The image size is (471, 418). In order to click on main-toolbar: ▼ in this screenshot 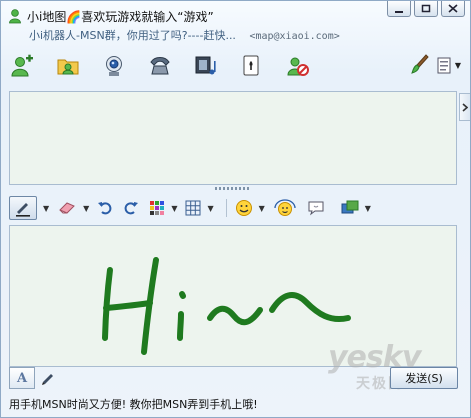, I will do `click(235, 66)`.